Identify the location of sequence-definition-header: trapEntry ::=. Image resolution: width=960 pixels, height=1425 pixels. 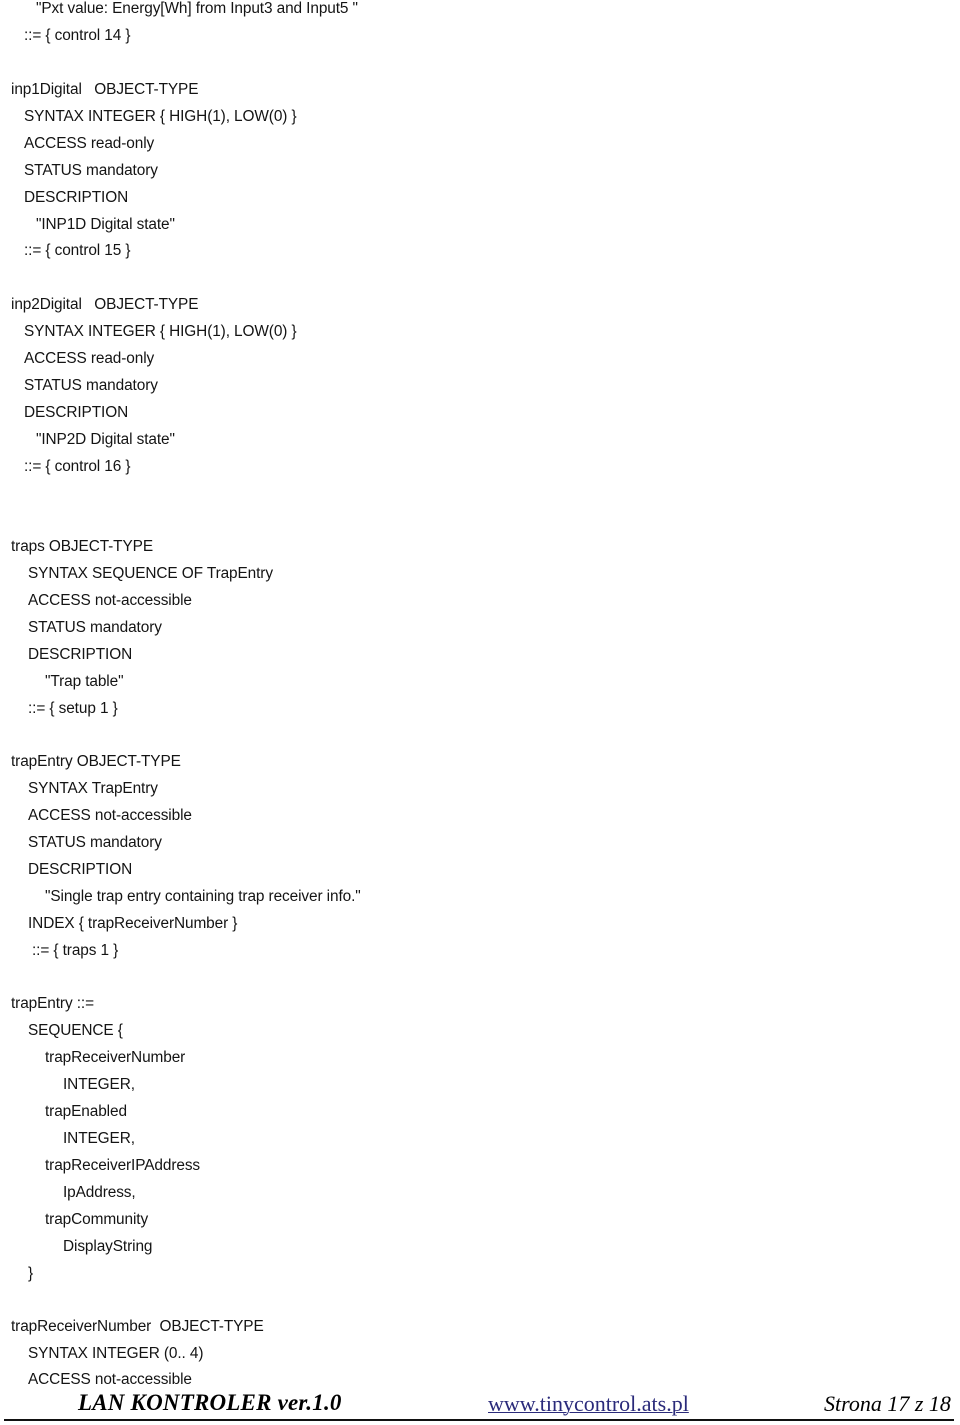
(52, 1003).